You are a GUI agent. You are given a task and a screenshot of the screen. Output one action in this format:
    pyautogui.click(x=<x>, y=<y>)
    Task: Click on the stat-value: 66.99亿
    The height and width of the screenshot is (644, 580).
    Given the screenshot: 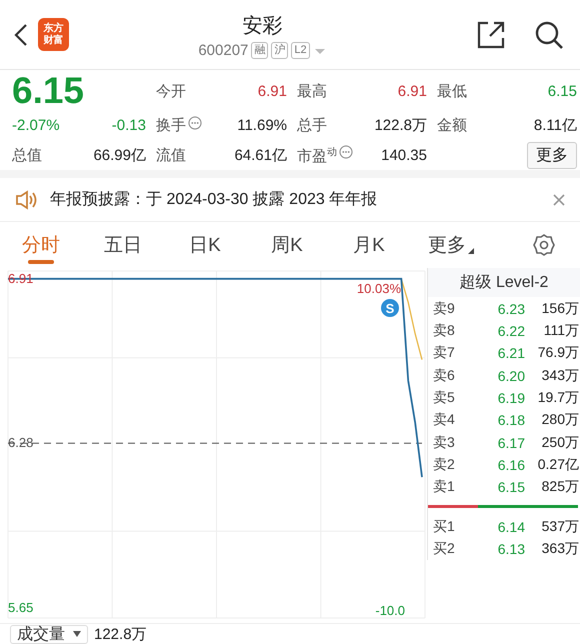 What is the action you would take?
    pyautogui.click(x=119, y=155)
    